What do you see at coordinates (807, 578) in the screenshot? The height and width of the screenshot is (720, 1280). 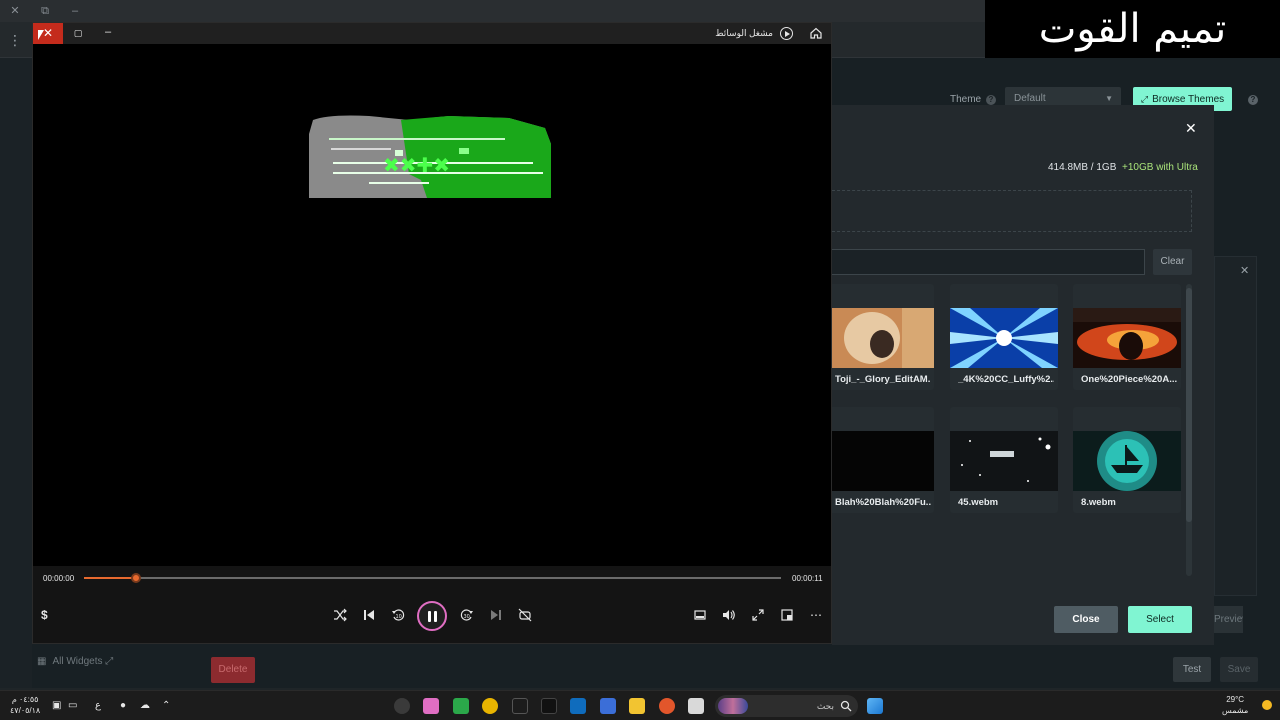 I see `duration-time: 00:00:11` at bounding box center [807, 578].